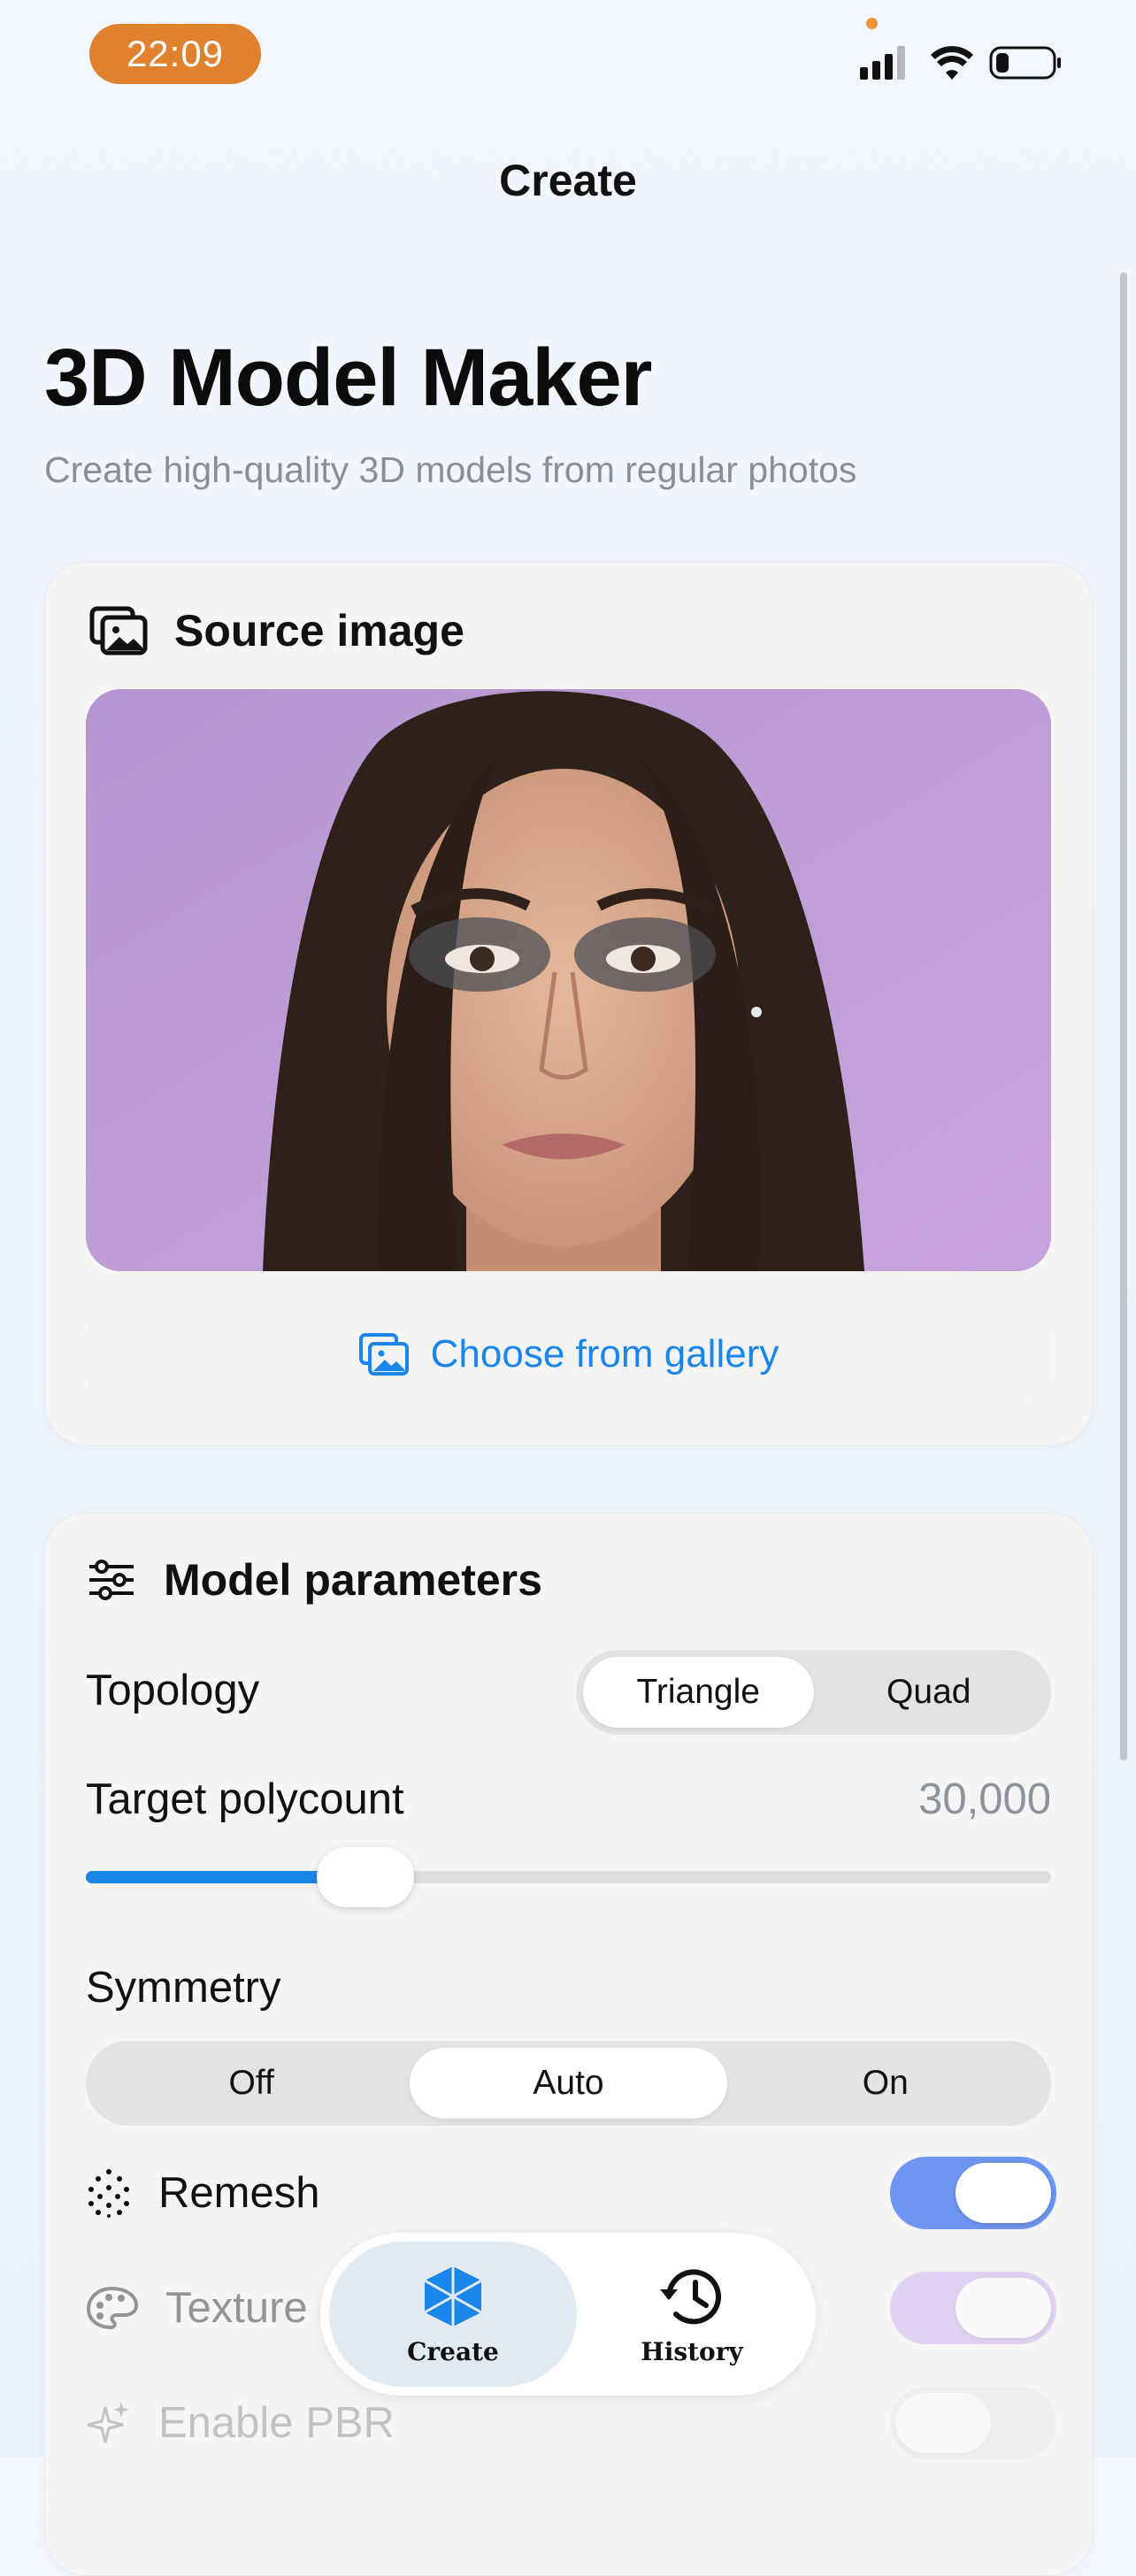 The image size is (1136, 2576). I want to click on history-clock-icon, so click(690, 2296).